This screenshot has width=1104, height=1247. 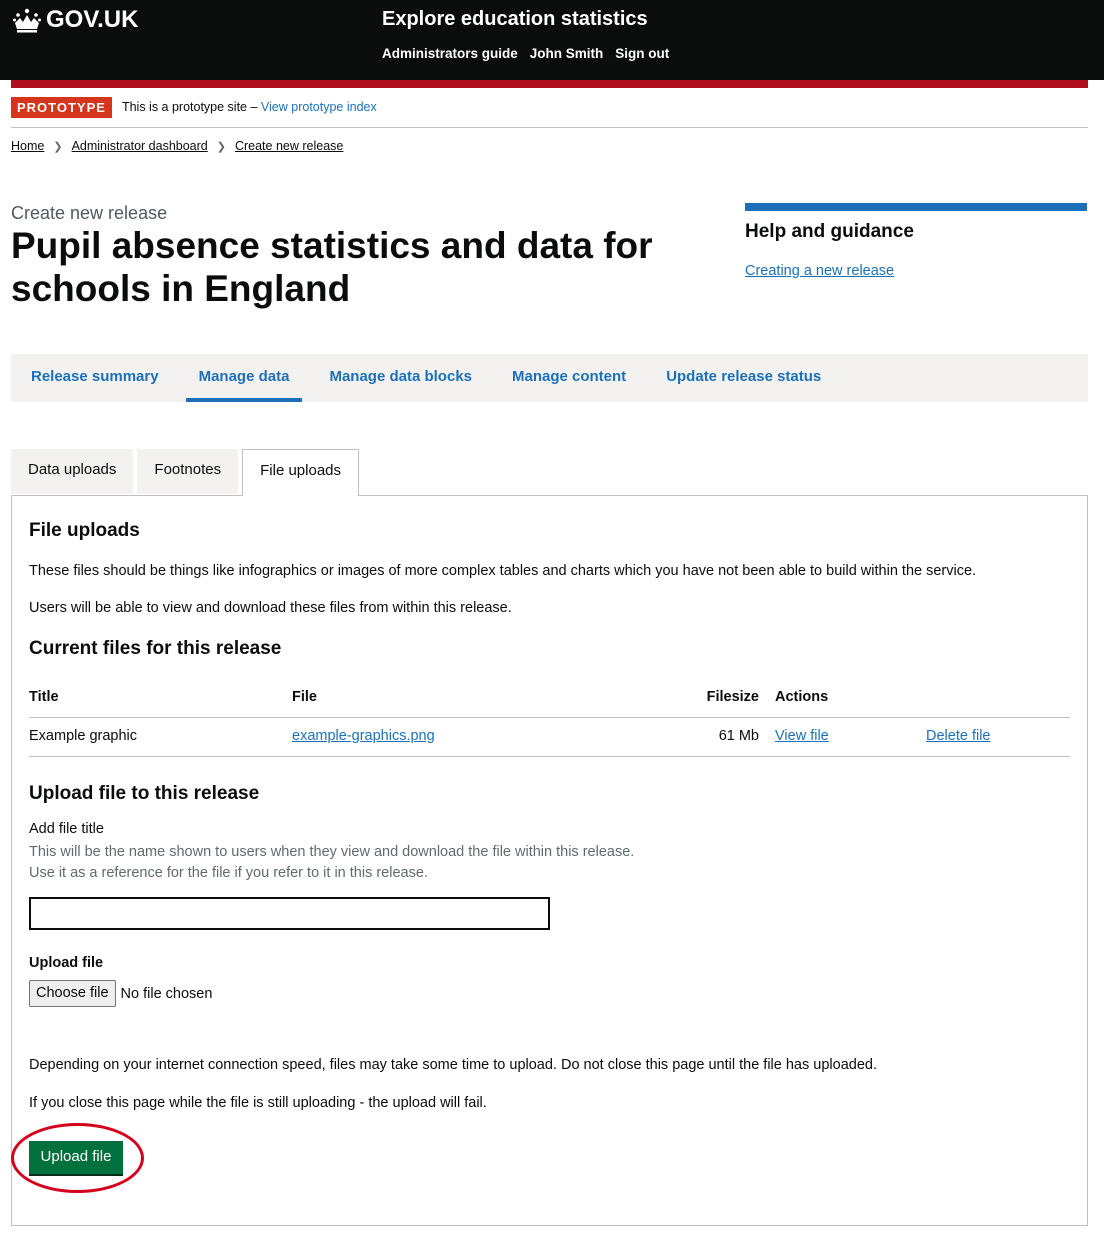 I want to click on file-title-cell: Example graphic, so click(x=83, y=736).